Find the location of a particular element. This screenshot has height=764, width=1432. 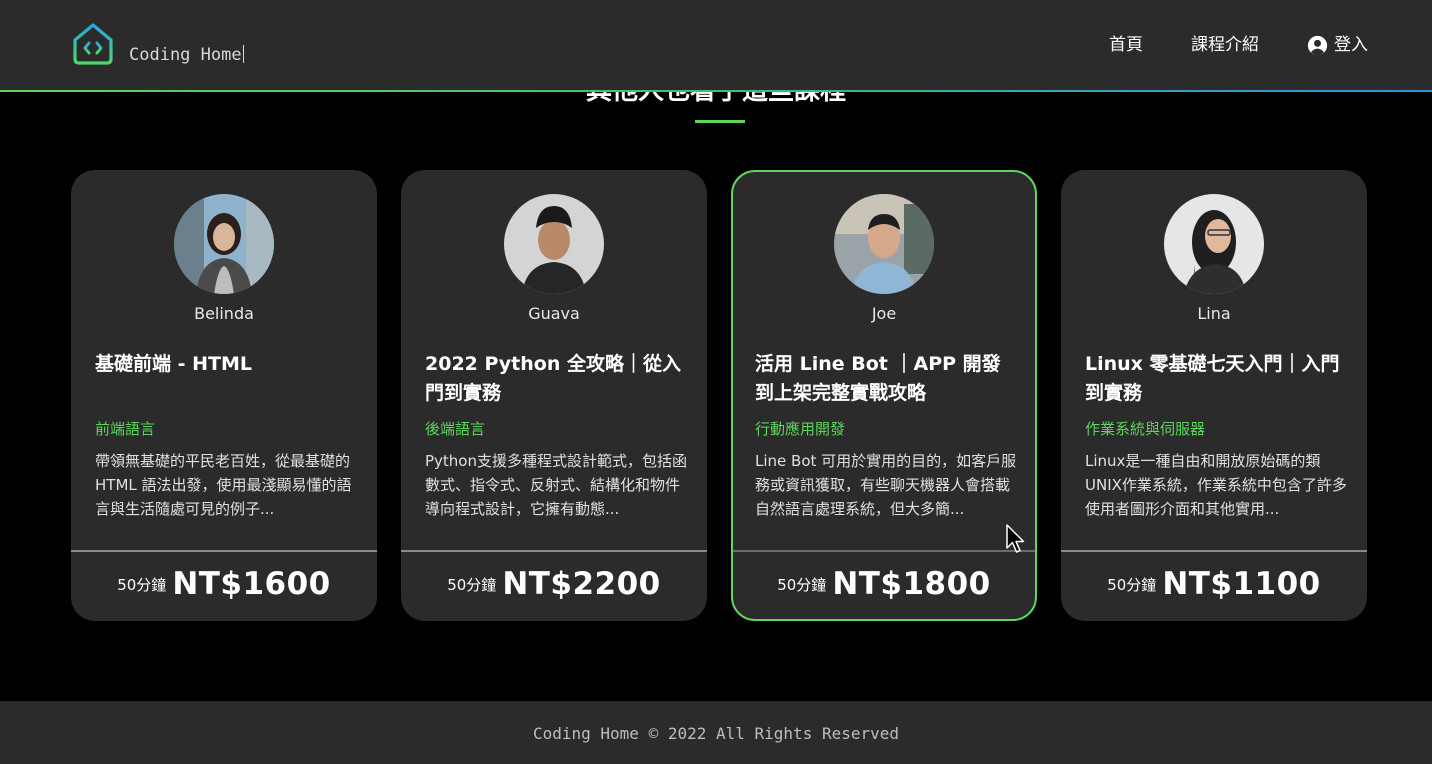

course-price: NT$1800 is located at coordinates (911, 584).